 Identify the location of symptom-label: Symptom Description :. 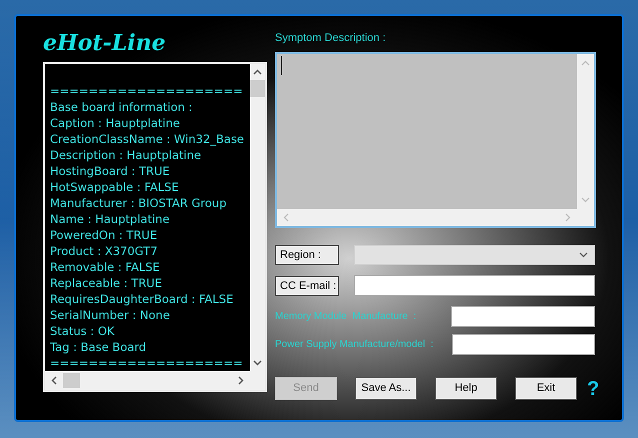
(330, 38).